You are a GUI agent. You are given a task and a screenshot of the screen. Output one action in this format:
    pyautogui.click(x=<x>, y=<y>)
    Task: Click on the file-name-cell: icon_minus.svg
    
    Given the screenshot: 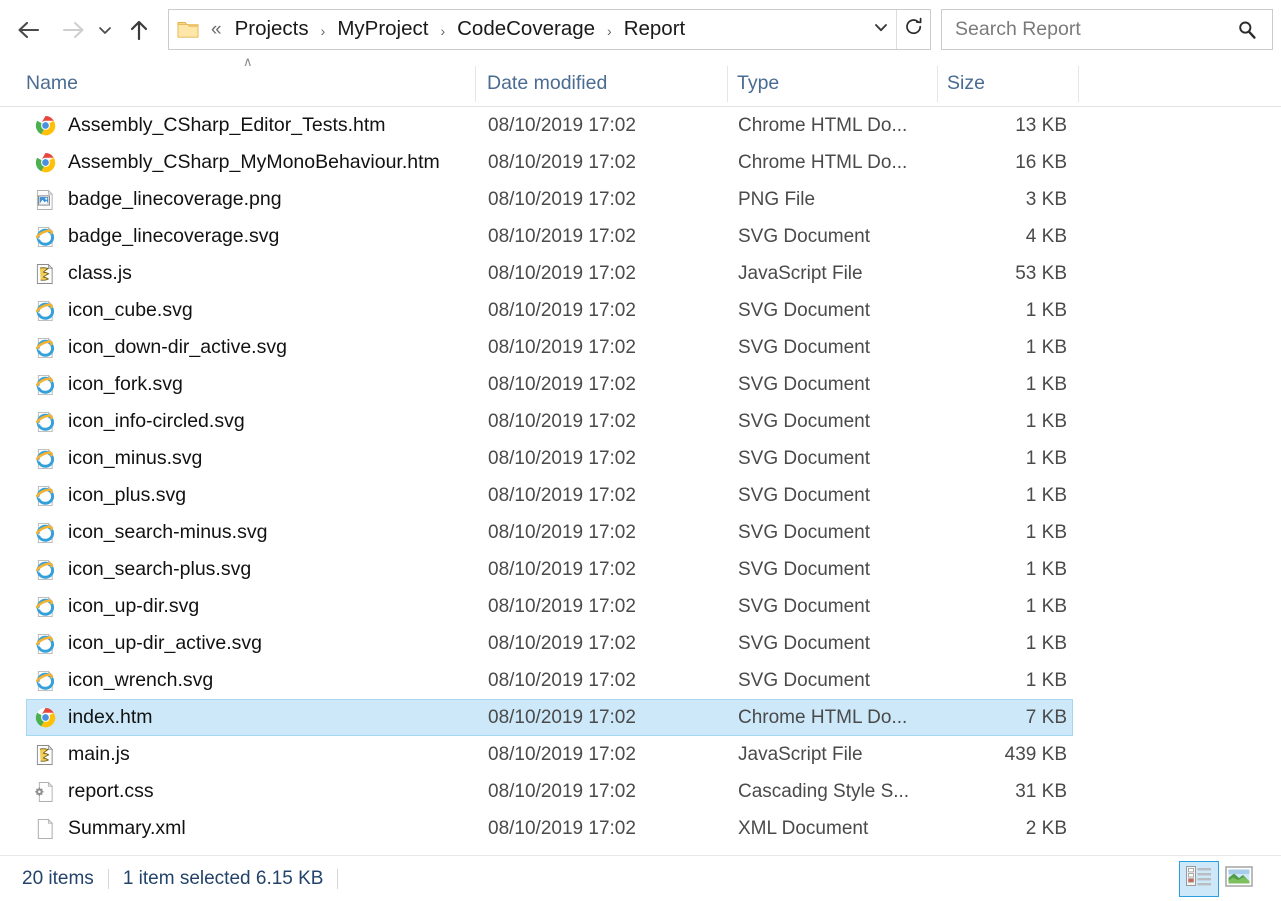 What is the action you would take?
    pyautogui.click(x=114, y=458)
    